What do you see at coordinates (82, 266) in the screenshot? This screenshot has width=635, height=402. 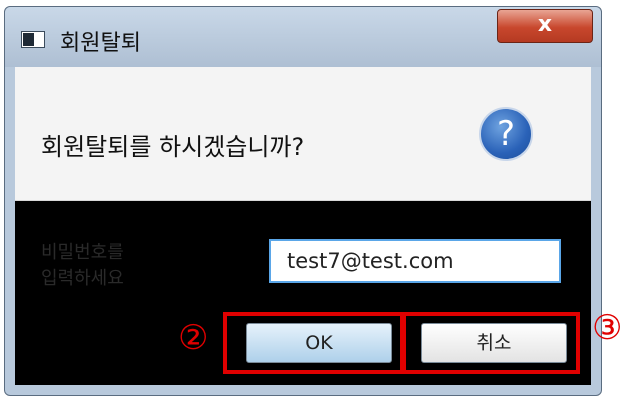 I see `password-label: 비밀번호를 입력하세요` at bounding box center [82, 266].